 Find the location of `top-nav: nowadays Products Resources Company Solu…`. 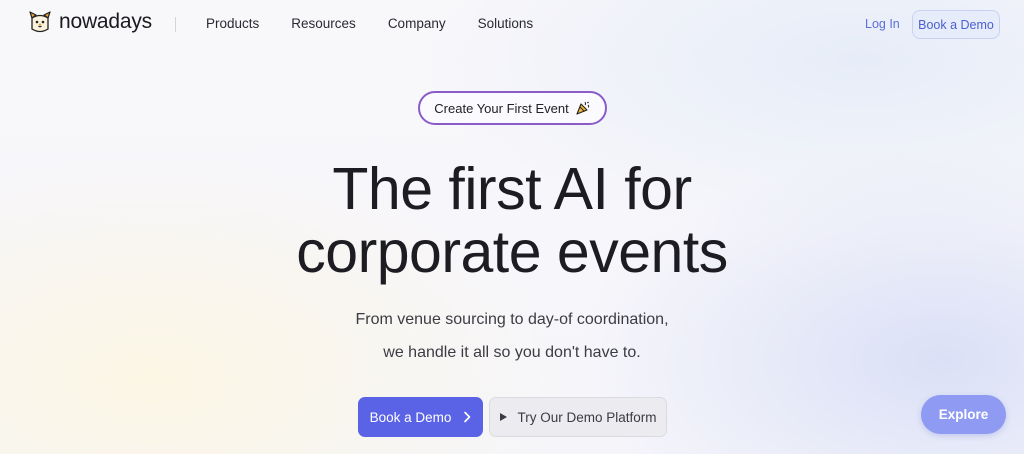

top-nav: nowadays Products Resources Company Solu… is located at coordinates (512, 25).